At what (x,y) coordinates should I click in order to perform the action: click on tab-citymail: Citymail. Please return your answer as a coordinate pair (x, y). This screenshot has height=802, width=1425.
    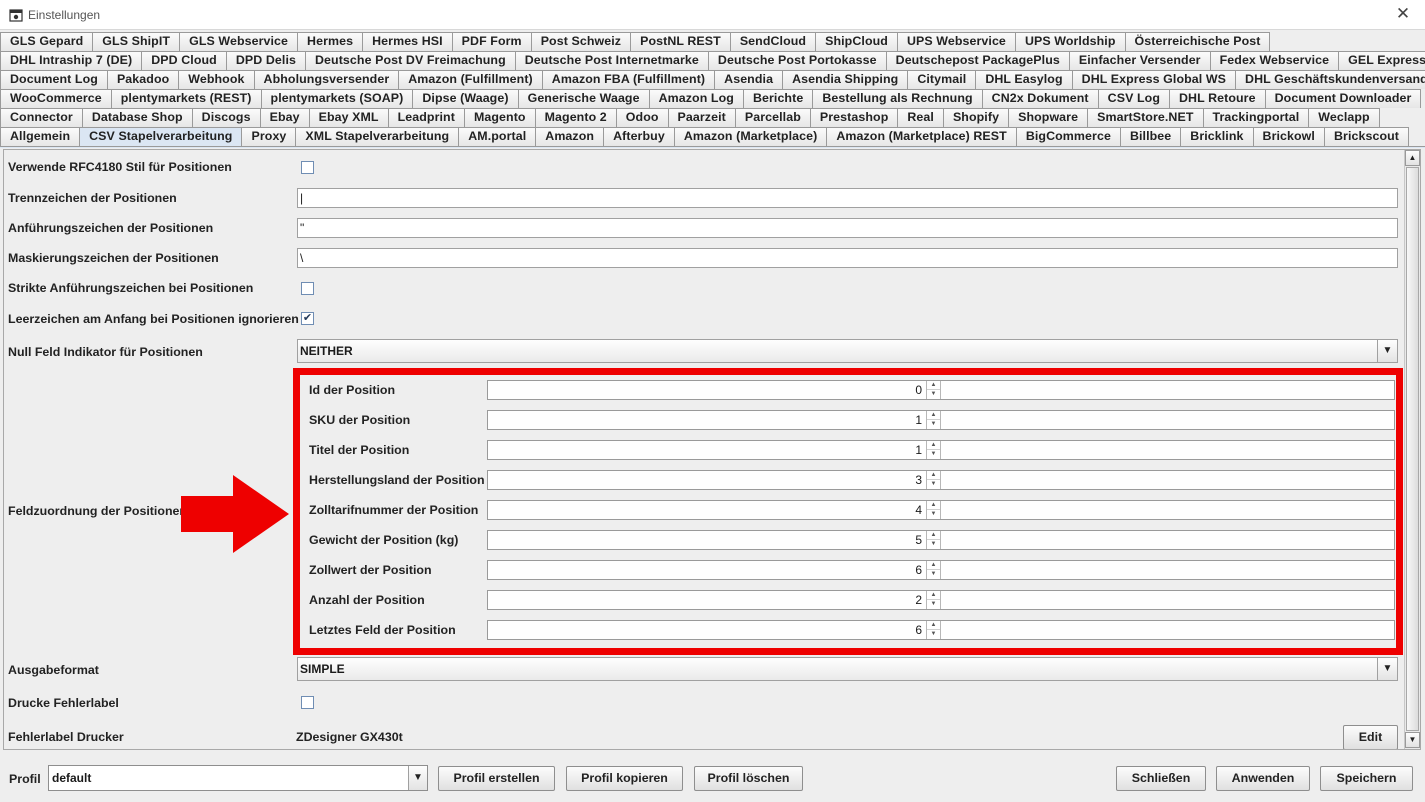
    Looking at the image, I should click on (942, 79).